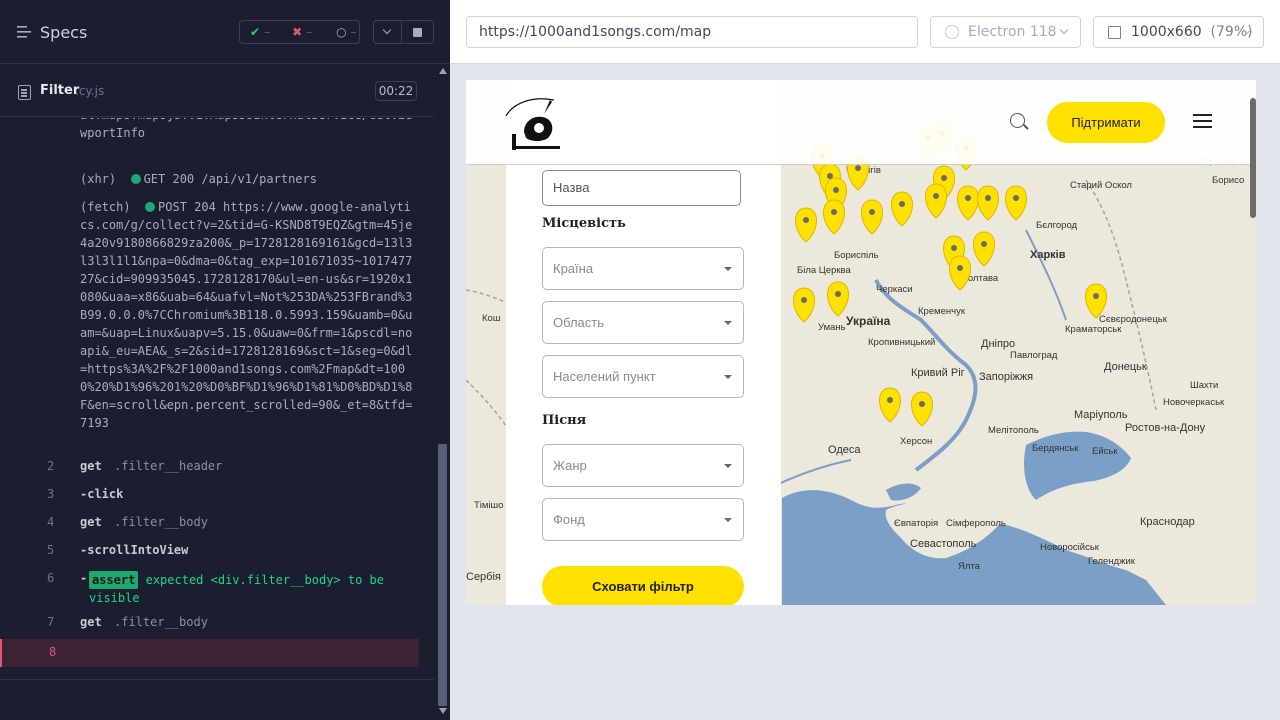 Image resolution: width=1280 pixels, height=720 pixels. What do you see at coordinates (1013, 430) in the screenshot?
I see `map-label: Мелітополь` at bounding box center [1013, 430].